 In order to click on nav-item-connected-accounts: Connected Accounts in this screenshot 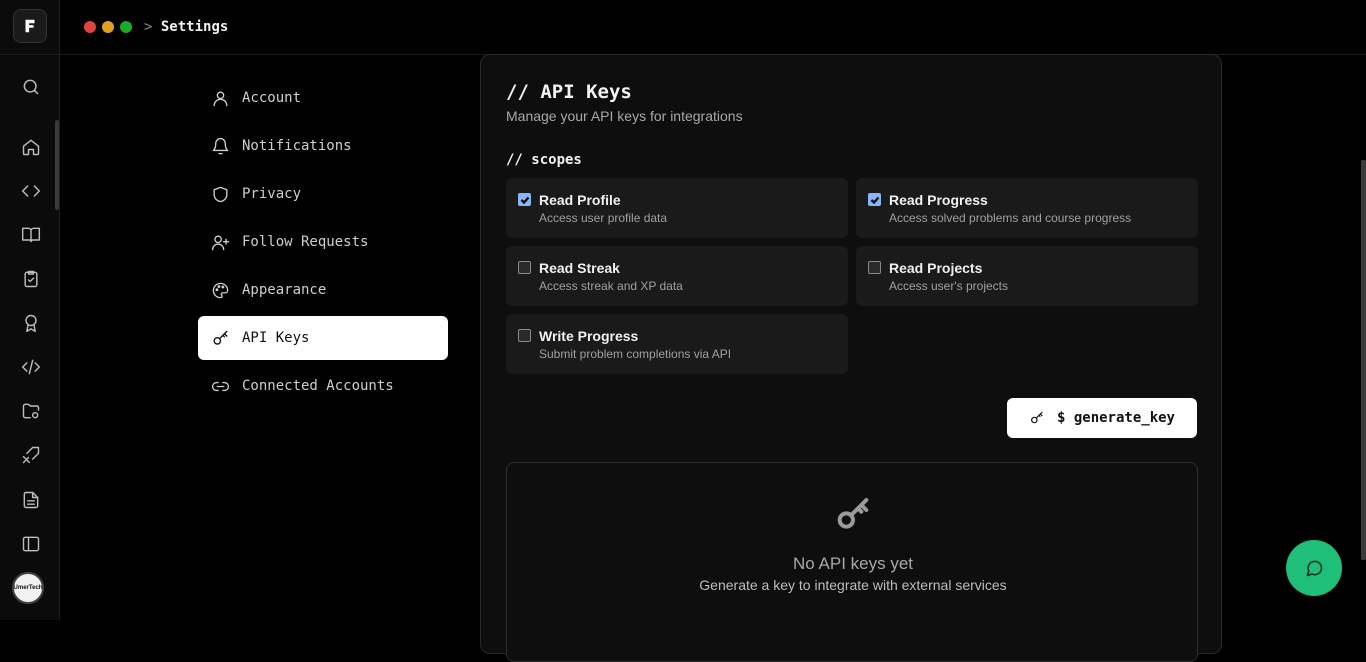, I will do `click(323, 386)`.